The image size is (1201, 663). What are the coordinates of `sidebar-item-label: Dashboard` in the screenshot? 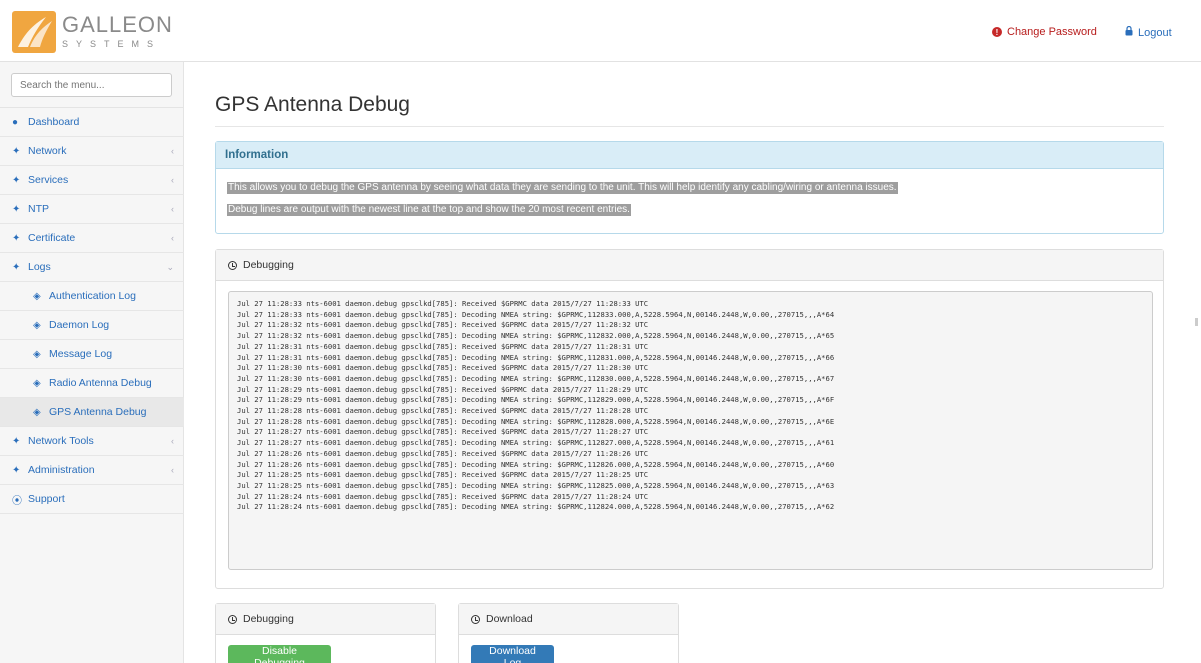 It's located at (54, 122).